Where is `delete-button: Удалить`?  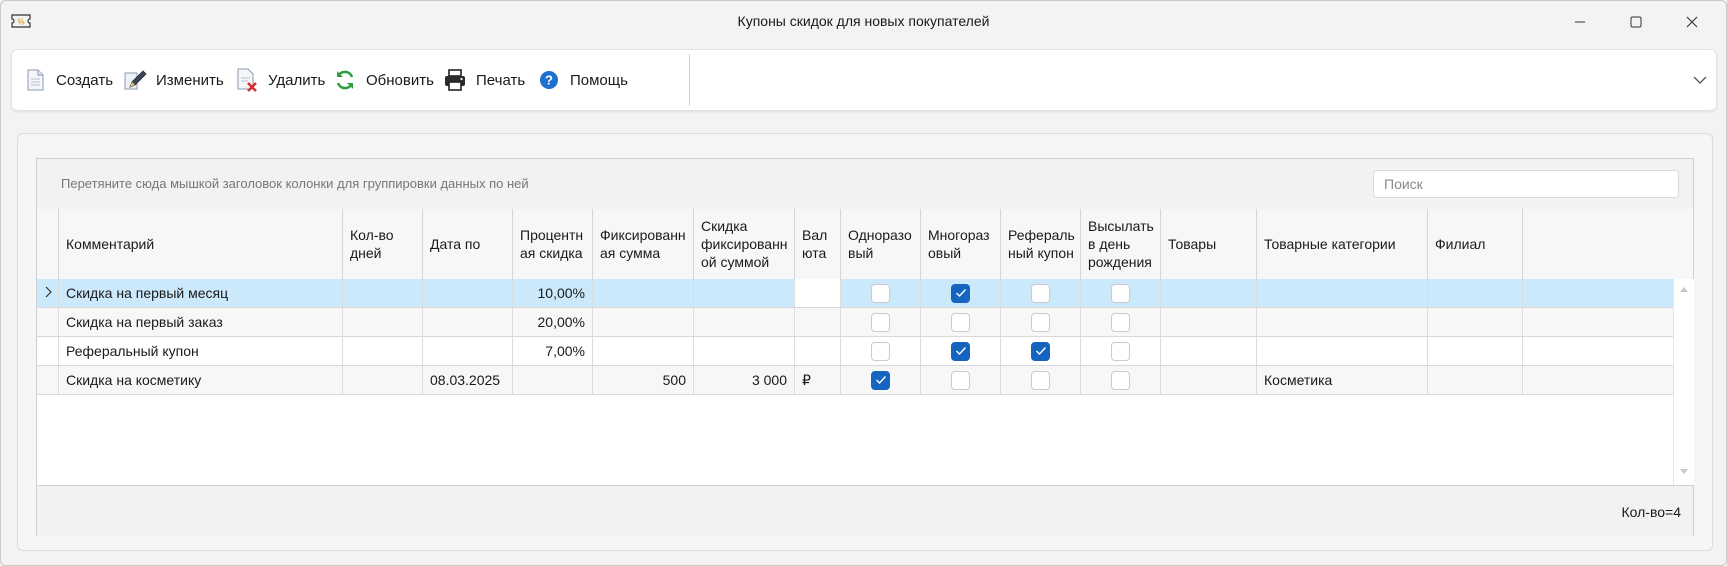 delete-button: Удалить is located at coordinates (279, 80).